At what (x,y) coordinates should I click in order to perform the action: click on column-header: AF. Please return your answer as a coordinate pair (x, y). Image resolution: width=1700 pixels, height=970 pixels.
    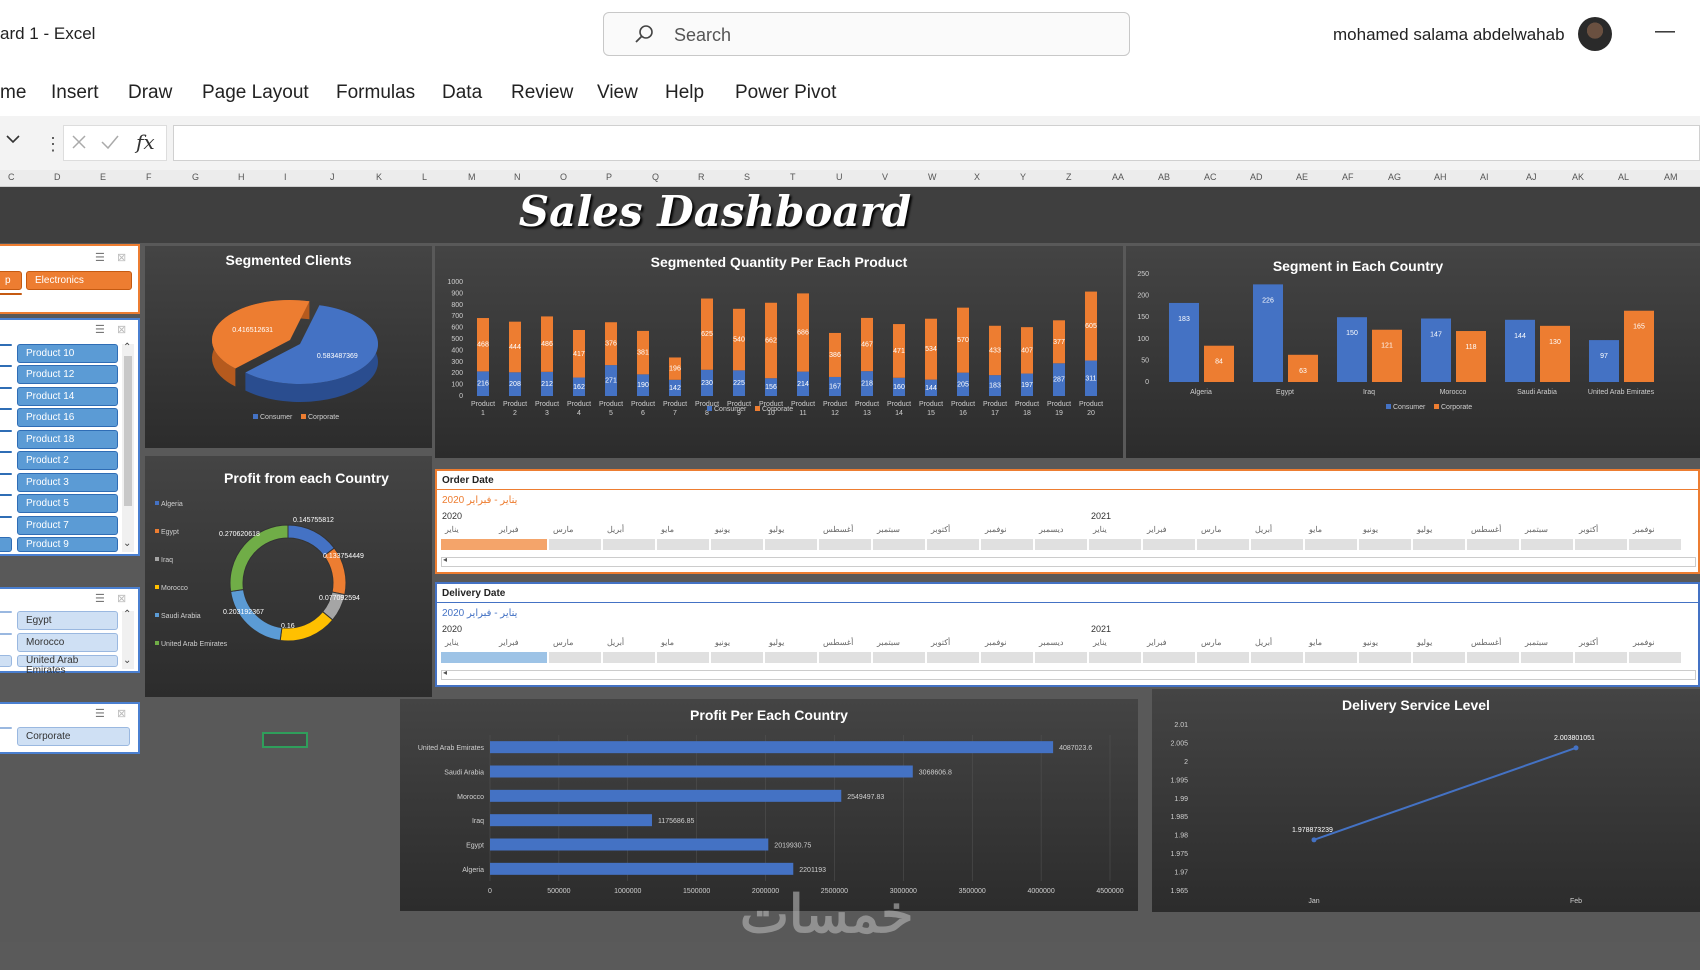
    Looking at the image, I should click on (1348, 177).